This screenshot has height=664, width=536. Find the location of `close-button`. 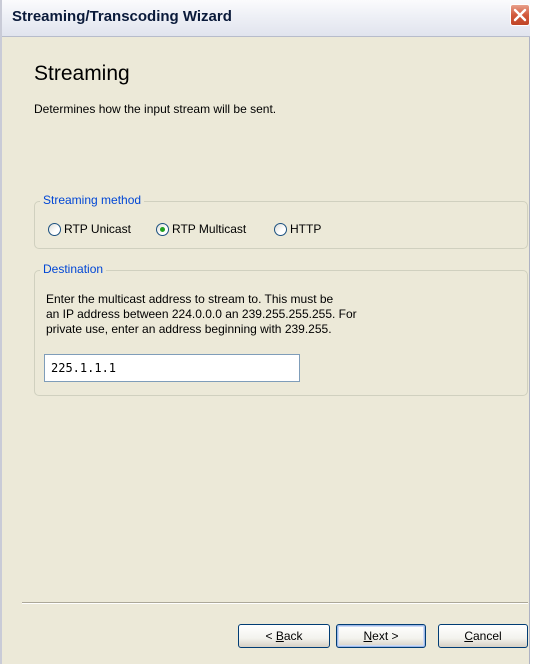

close-button is located at coordinates (520, 15).